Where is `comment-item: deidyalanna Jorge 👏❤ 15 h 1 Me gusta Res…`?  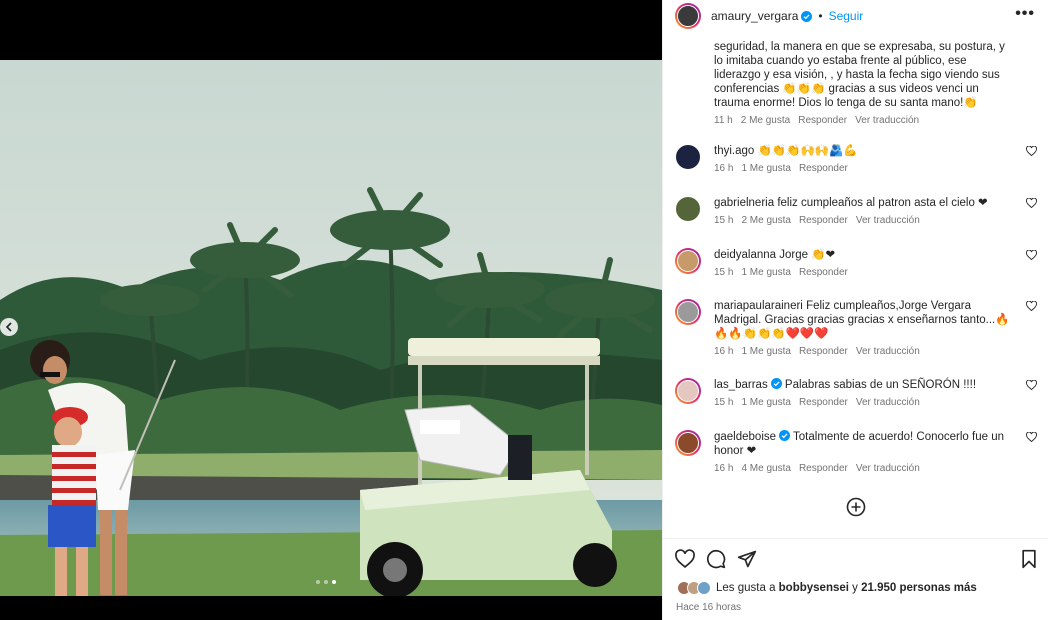
comment-item: deidyalanna Jorge 👏❤ 15 h 1 Me gusta Res… is located at coordinates (856, 263).